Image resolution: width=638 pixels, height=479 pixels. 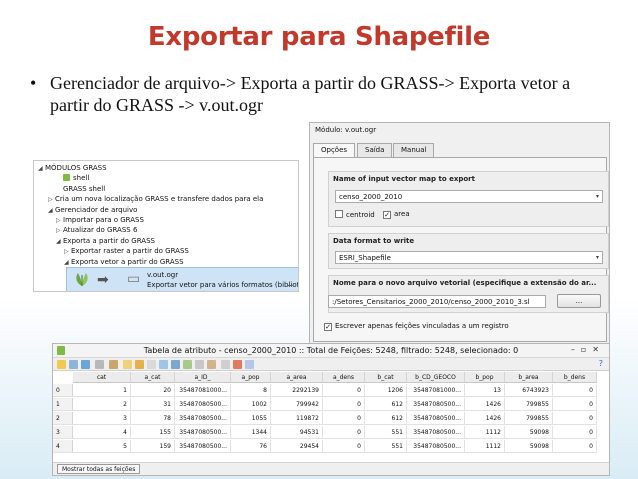 What do you see at coordinates (99, 469) in the screenshot?
I see `show-all-features-button: Mostrar todas as feições` at bounding box center [99, 469].